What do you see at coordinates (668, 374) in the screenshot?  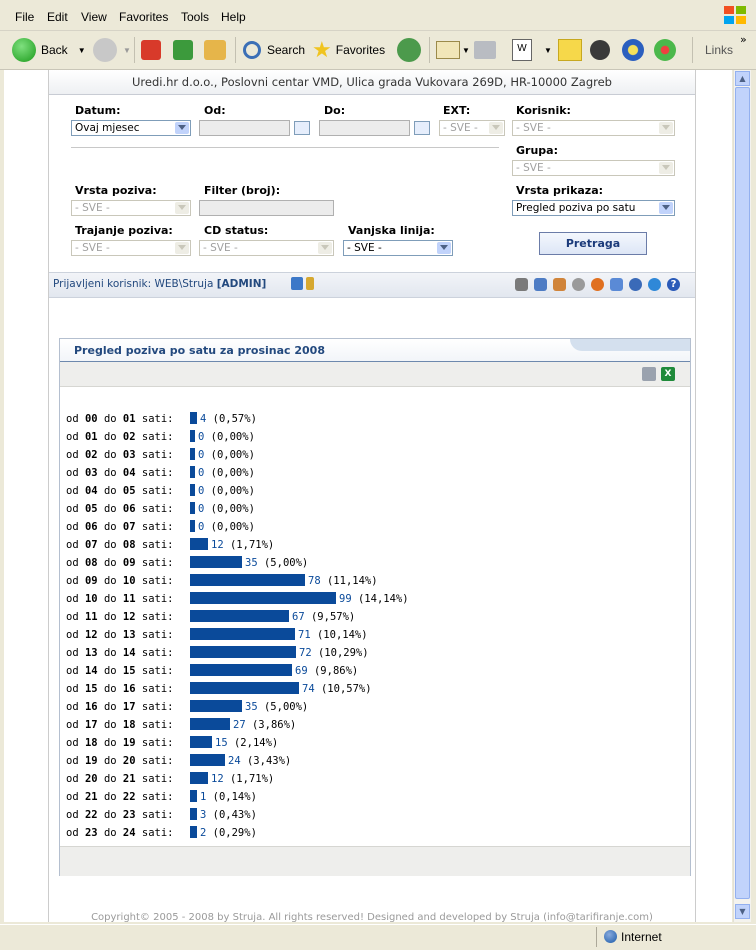 I see `excel-icon: X` at bounding box center [668, 374].